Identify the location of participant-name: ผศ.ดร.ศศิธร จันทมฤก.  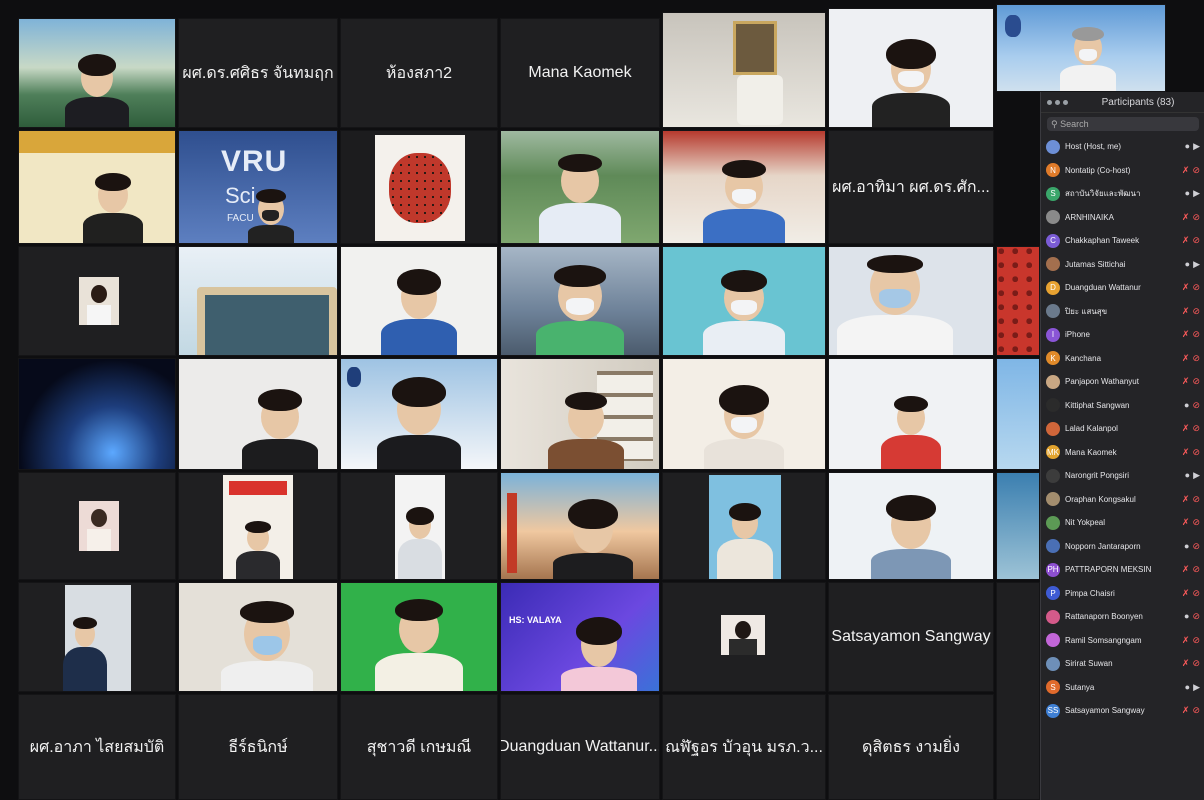
(258, 73).